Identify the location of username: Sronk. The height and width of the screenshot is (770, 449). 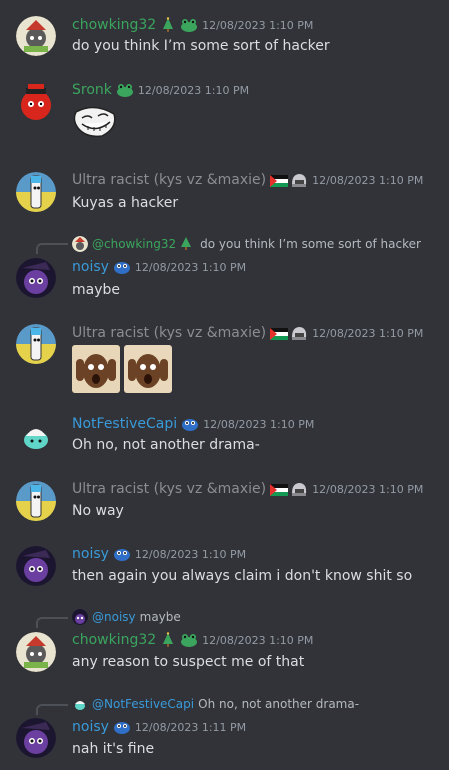
(92, 90).